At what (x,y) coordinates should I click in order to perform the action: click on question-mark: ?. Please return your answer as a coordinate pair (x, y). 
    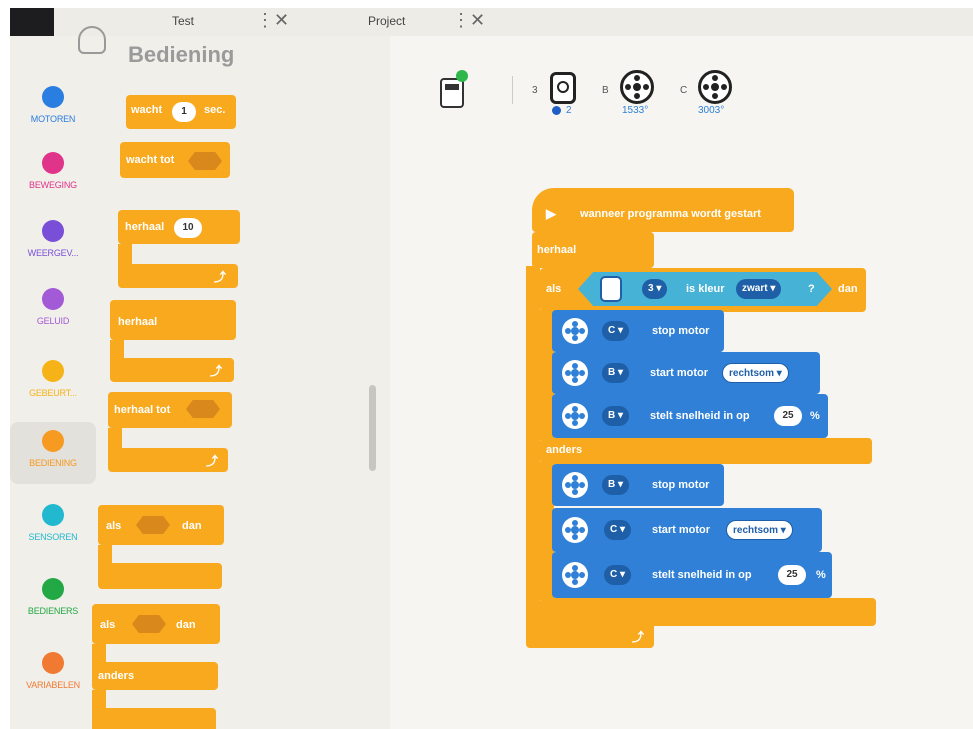
    Looking at the image, I should click on (811, 289).